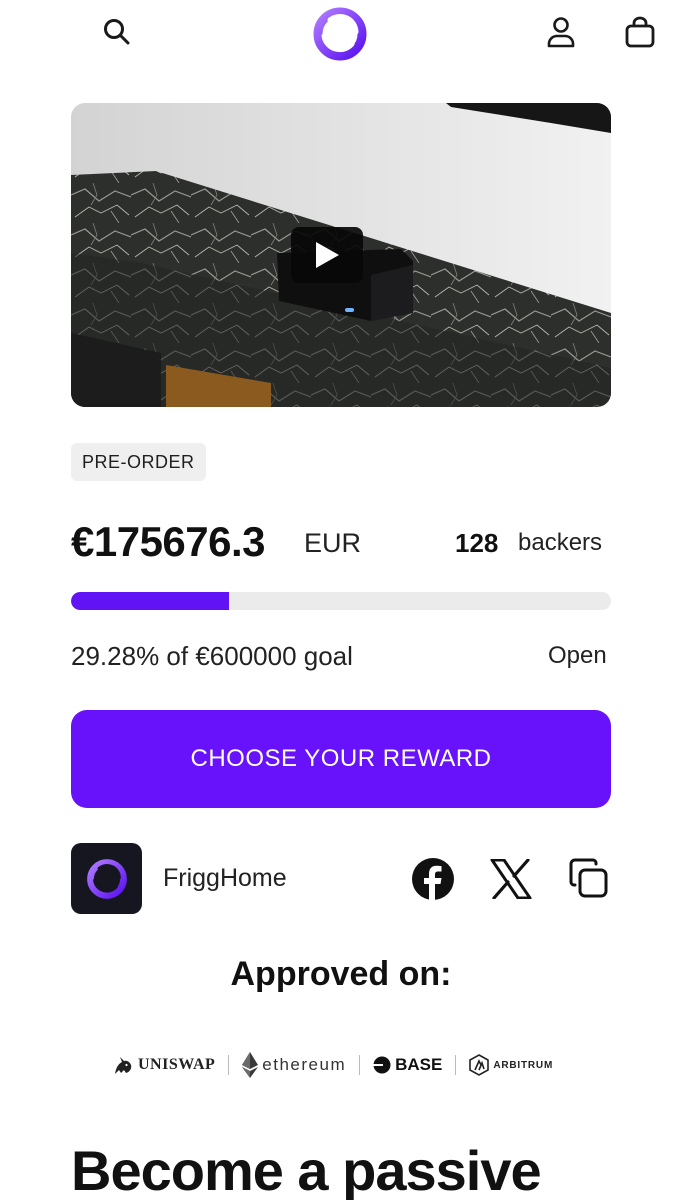 The width and height of the screenshot is (682, 1200). I want to click on backers-count: 128, so click(477, 543).